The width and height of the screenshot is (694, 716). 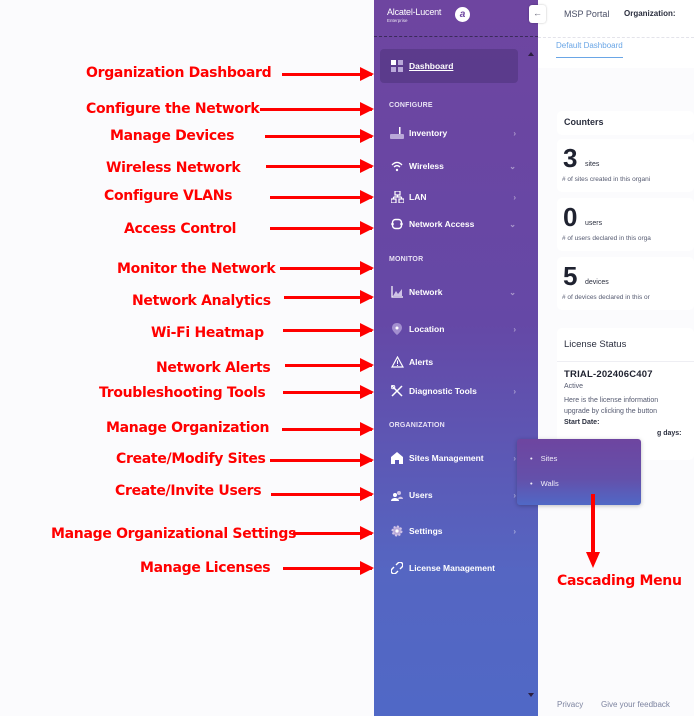 What do you see at coordinates (182, 393) in the screenshot?
I see `annotation-label: Troubleshooting Tools` at bounding box center [182, 393].